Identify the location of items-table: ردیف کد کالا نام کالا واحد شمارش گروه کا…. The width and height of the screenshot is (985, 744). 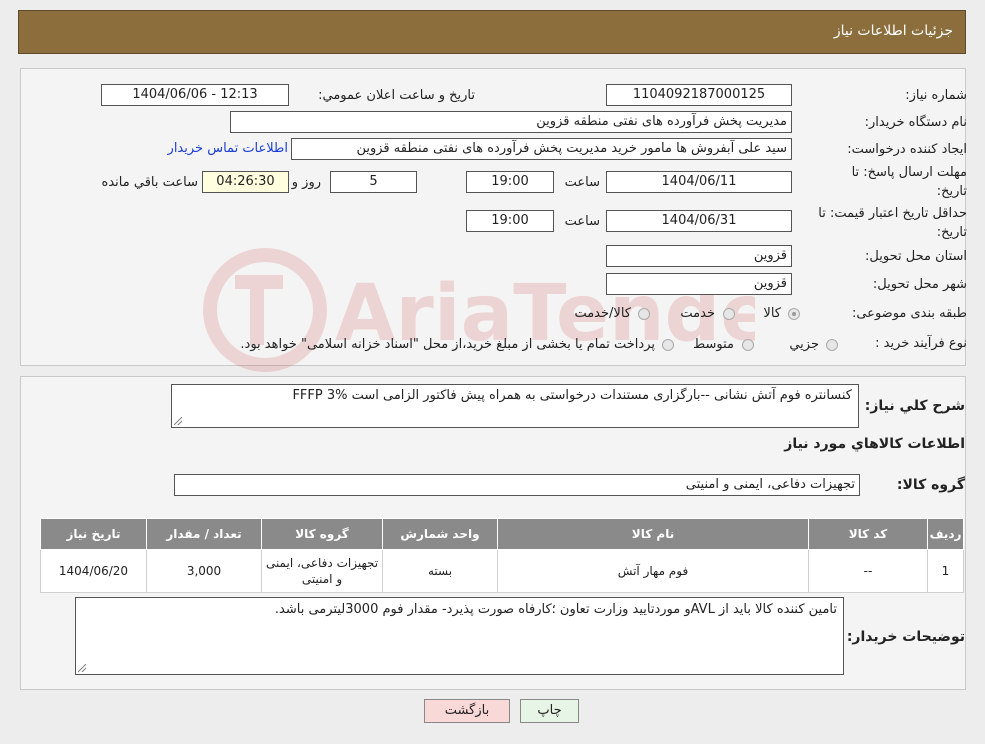
(502, 555).